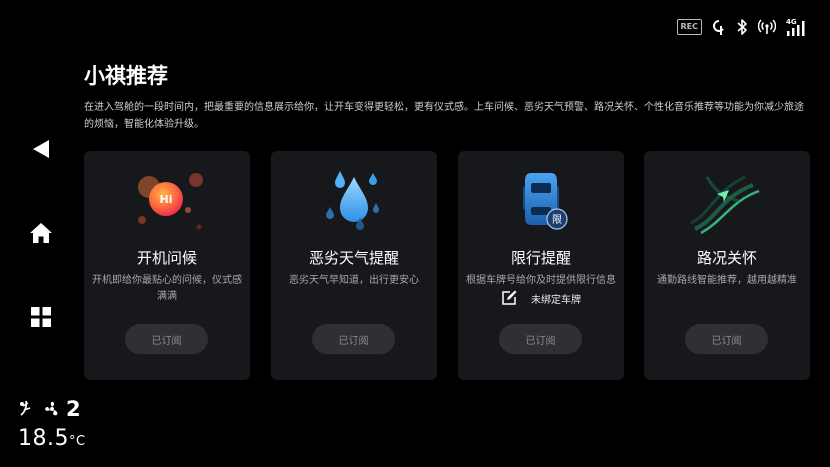 The image size is (830, 467). I want to click on unbound-plate-label: 未绑定车牌, so click(556, 300).